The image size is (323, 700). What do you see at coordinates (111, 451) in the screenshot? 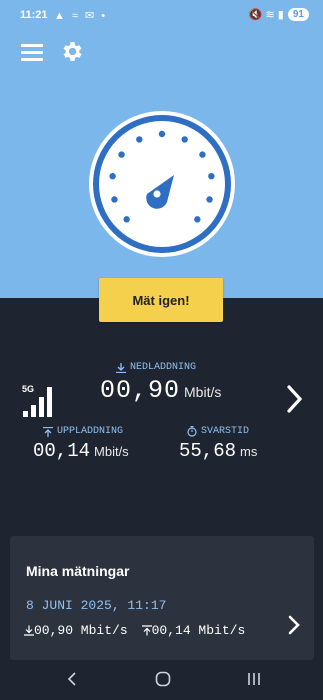
I see `upload-unit: Mbit/s` at bounding box center [111, 451].